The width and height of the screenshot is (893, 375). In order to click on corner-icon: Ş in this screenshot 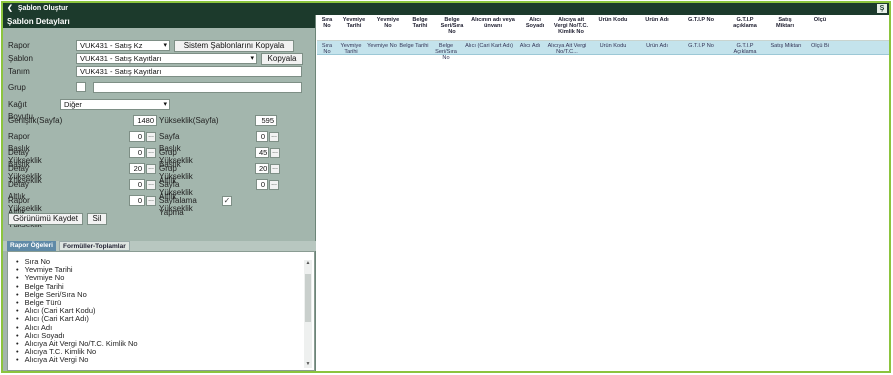, I will do `click(882, 8)`.